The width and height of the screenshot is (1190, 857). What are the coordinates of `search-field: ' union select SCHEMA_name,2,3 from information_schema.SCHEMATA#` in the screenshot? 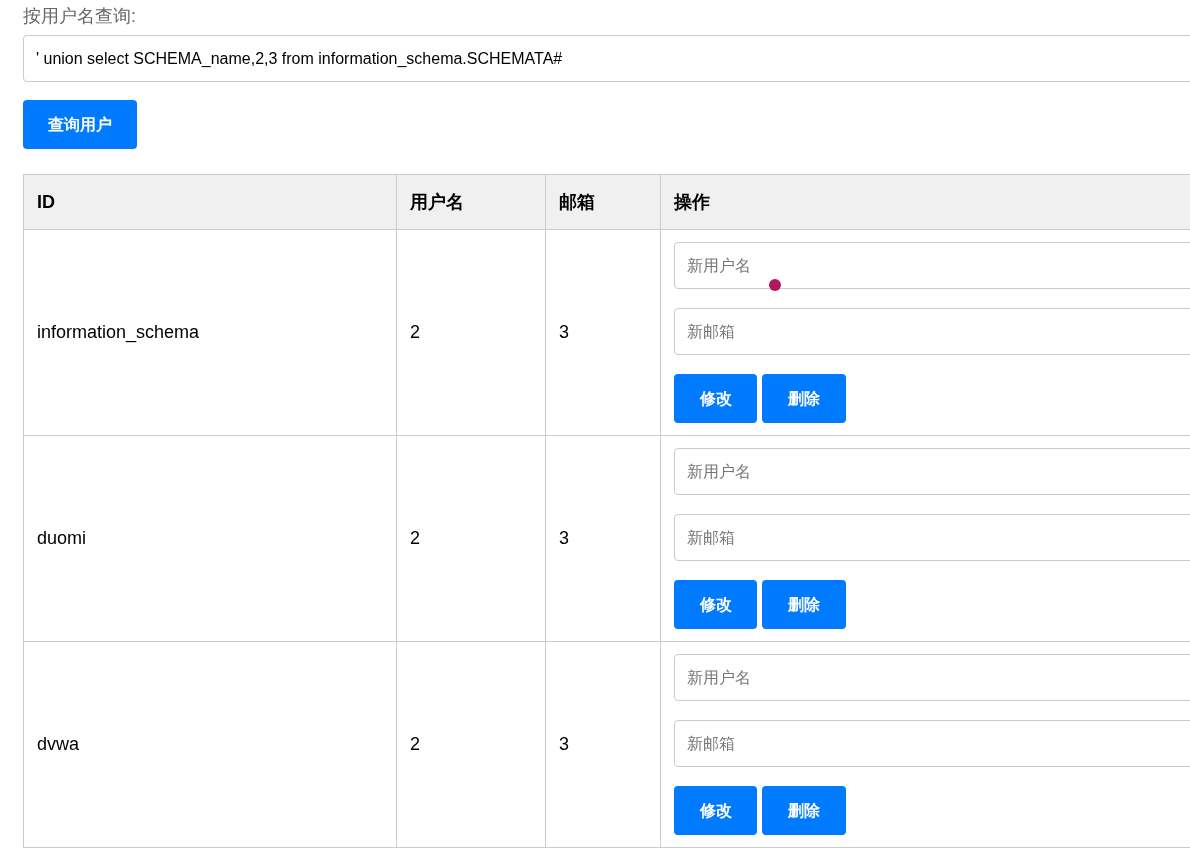 It's located at (606, 58).